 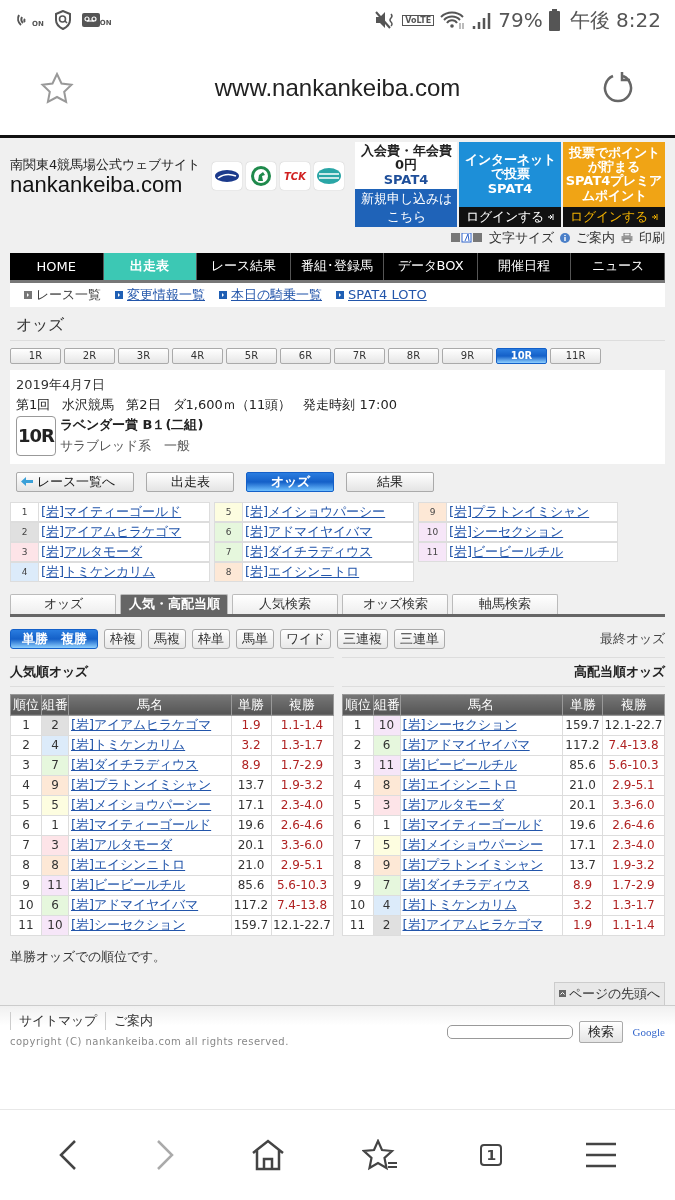 I want to click on bet-type-button: 三連単, so click(x=419, y=638).